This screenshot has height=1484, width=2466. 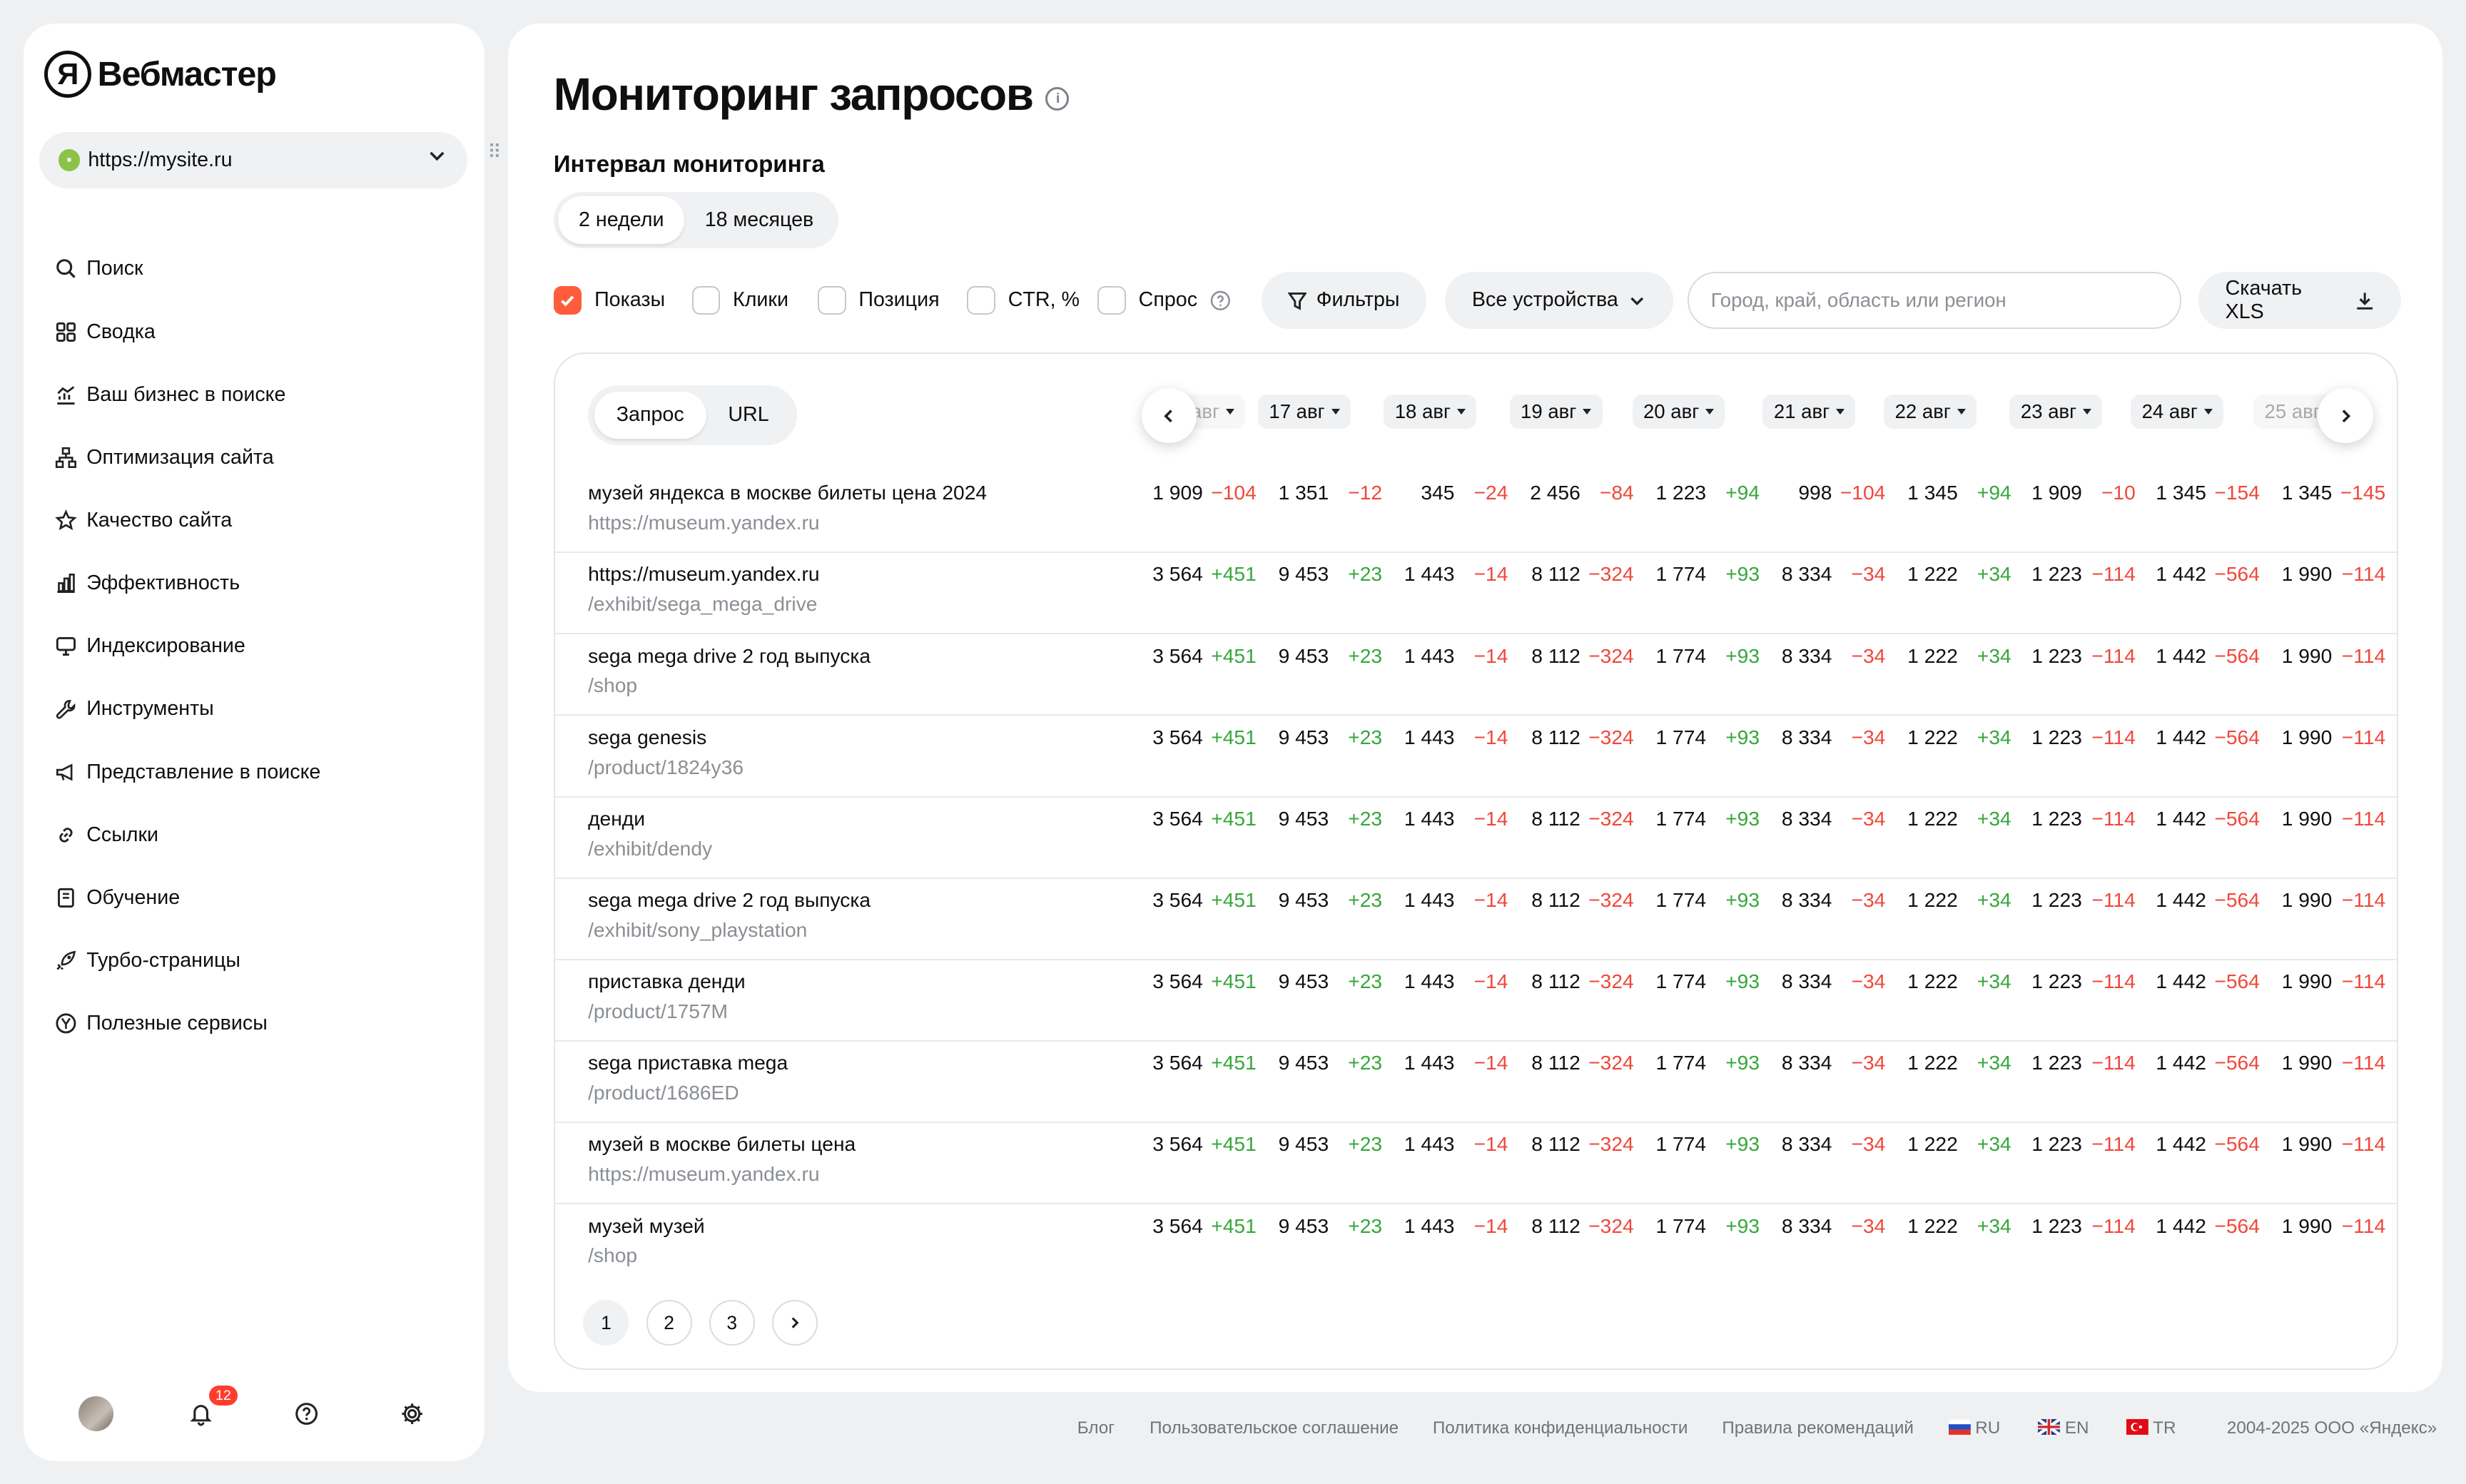 I want to click on metric-ctr-checkbox: CTR, %, so click(x=1023, y=300).